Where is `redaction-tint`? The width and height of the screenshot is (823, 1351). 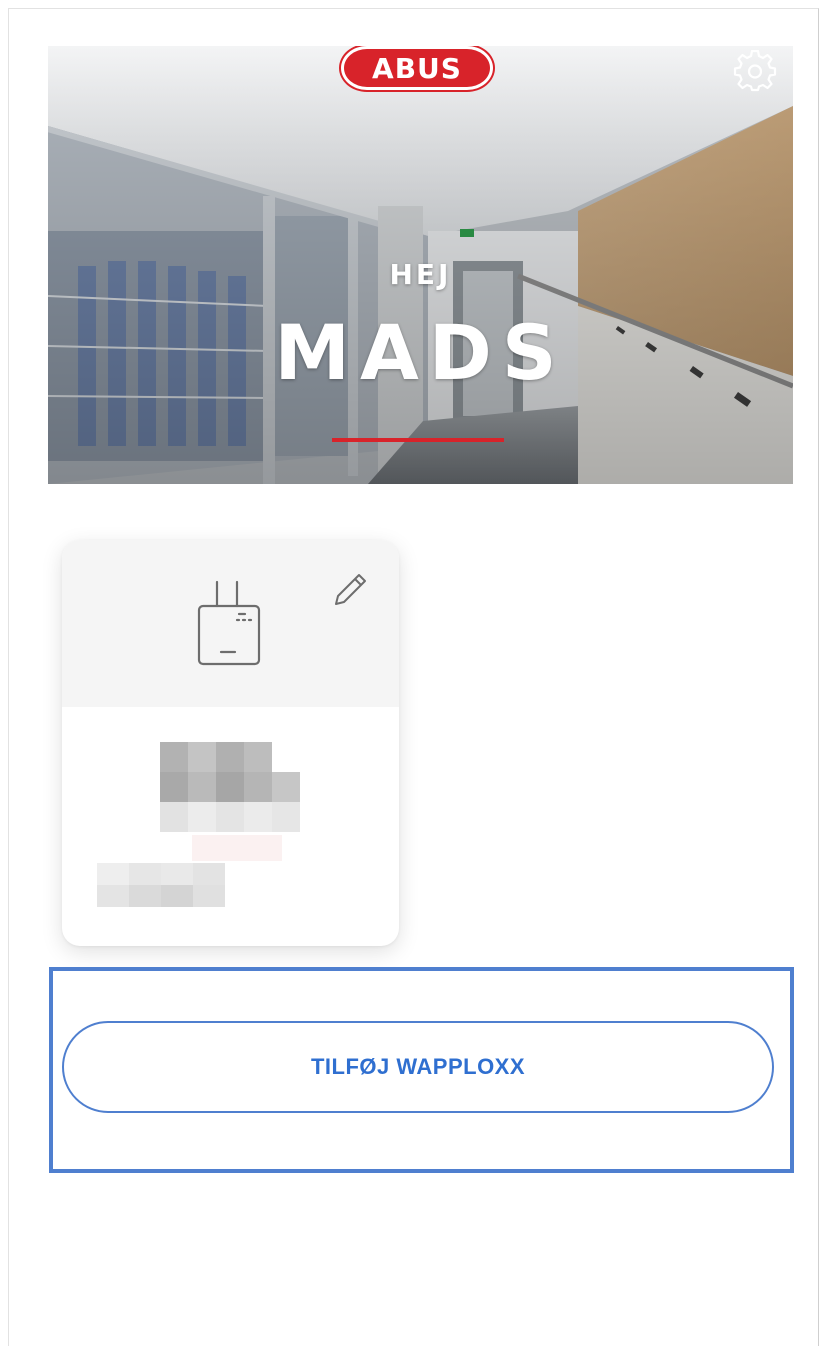 redaction-tint is located at coordinates (237, 848).